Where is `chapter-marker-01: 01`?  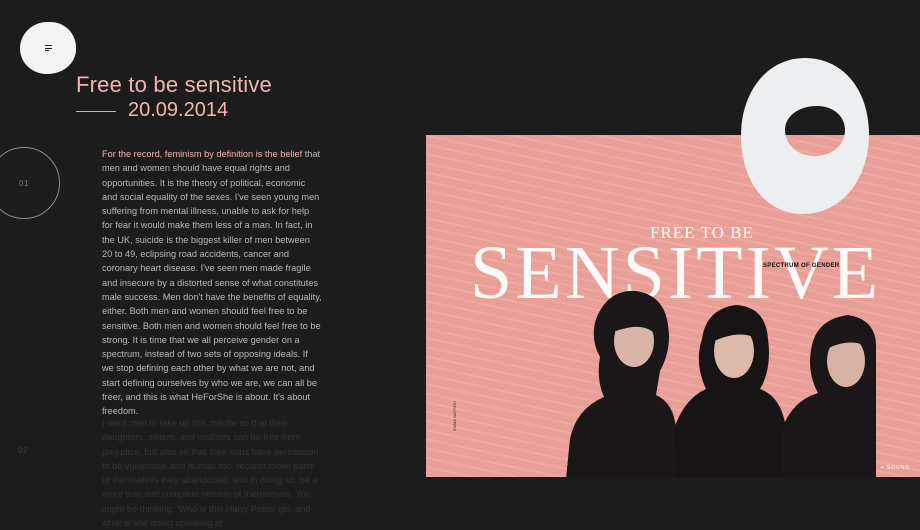
chapter-marker-01: 01 is located at coordinates (30, 183).